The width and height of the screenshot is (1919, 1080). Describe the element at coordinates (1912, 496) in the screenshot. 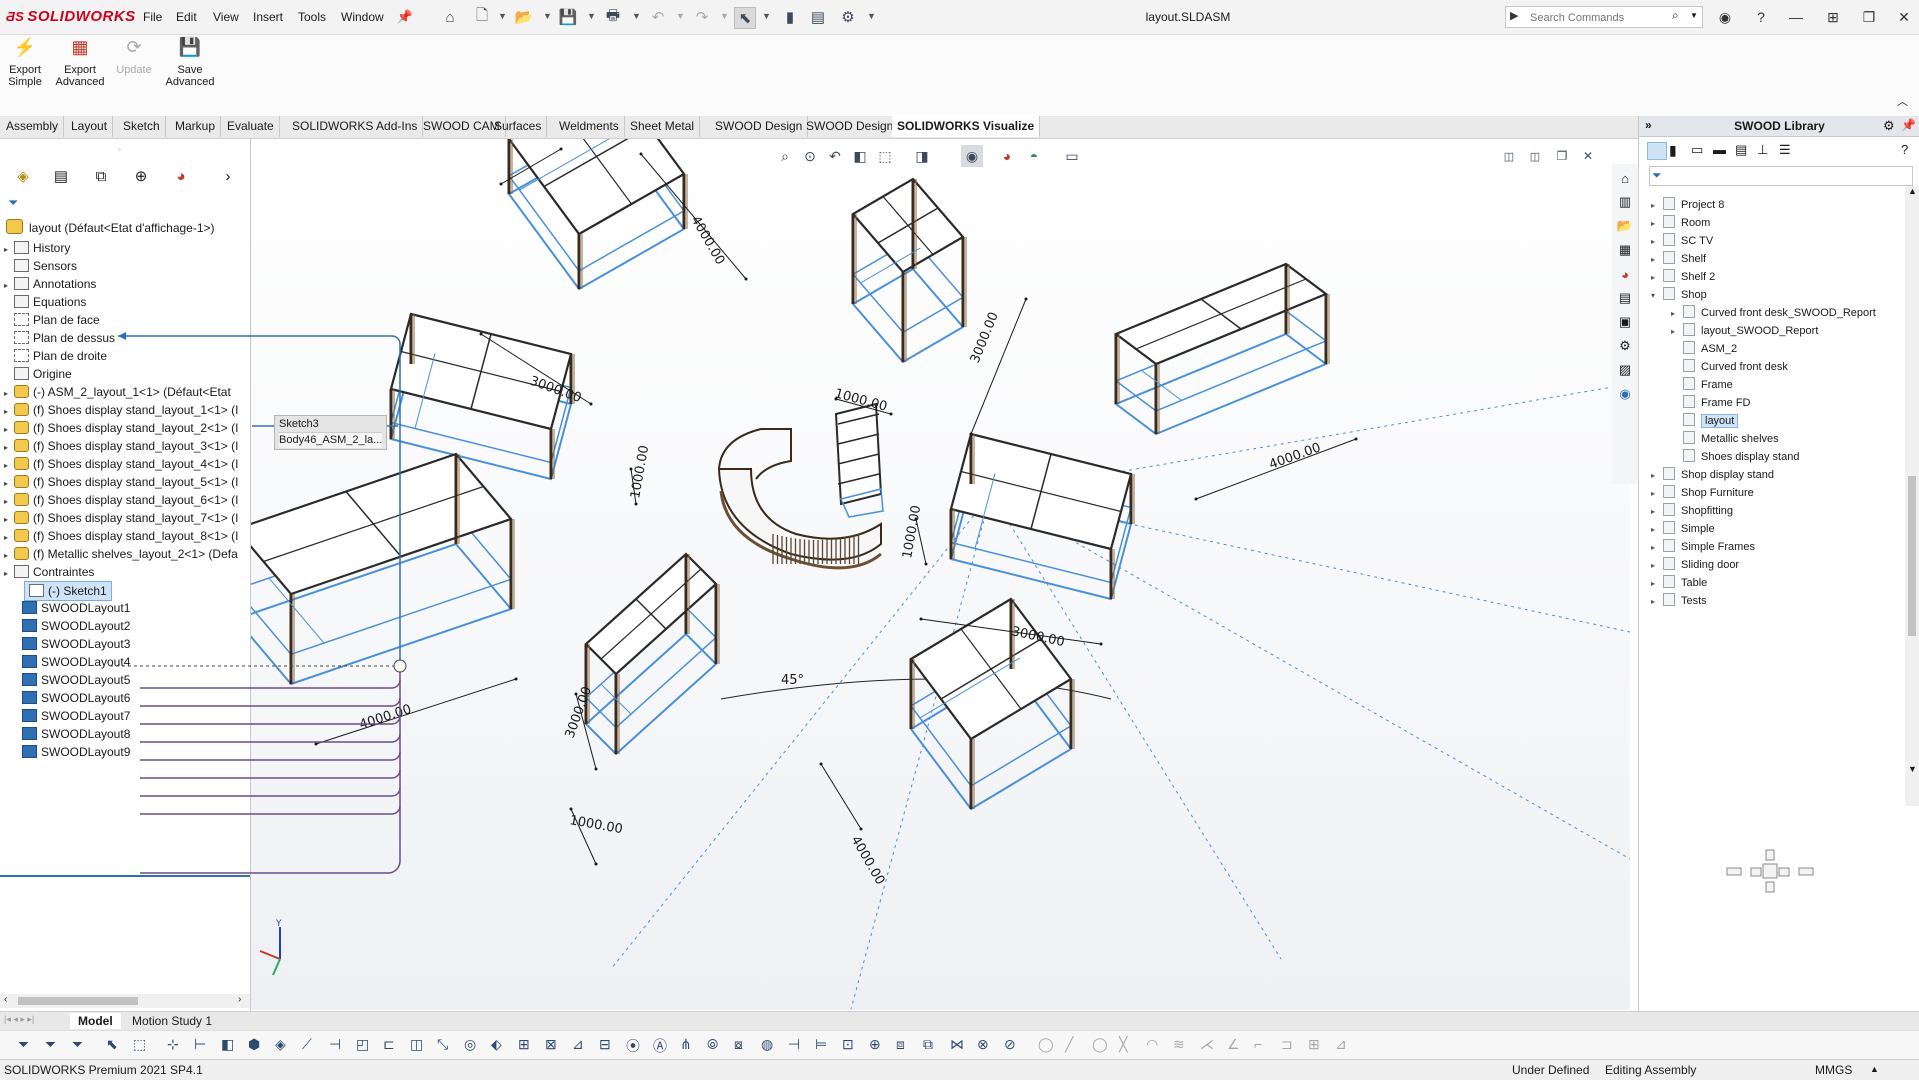

I see `vertical-scrollbar: ▲ ▼` at that location.